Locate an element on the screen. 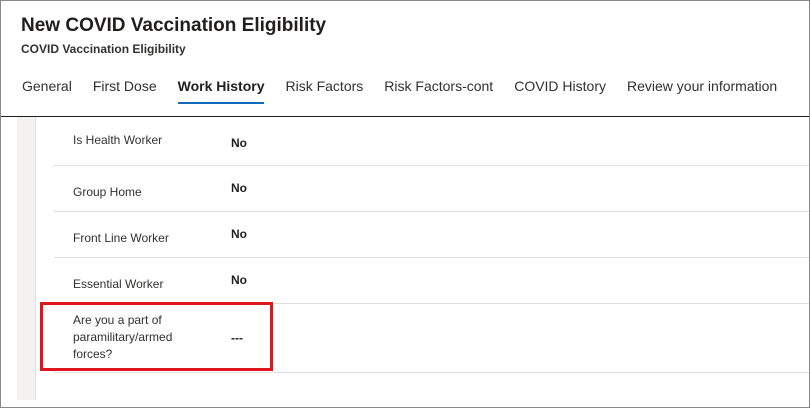 This screenshot has width=810, height=408. highlight-box is located at coordinates (156, 336).